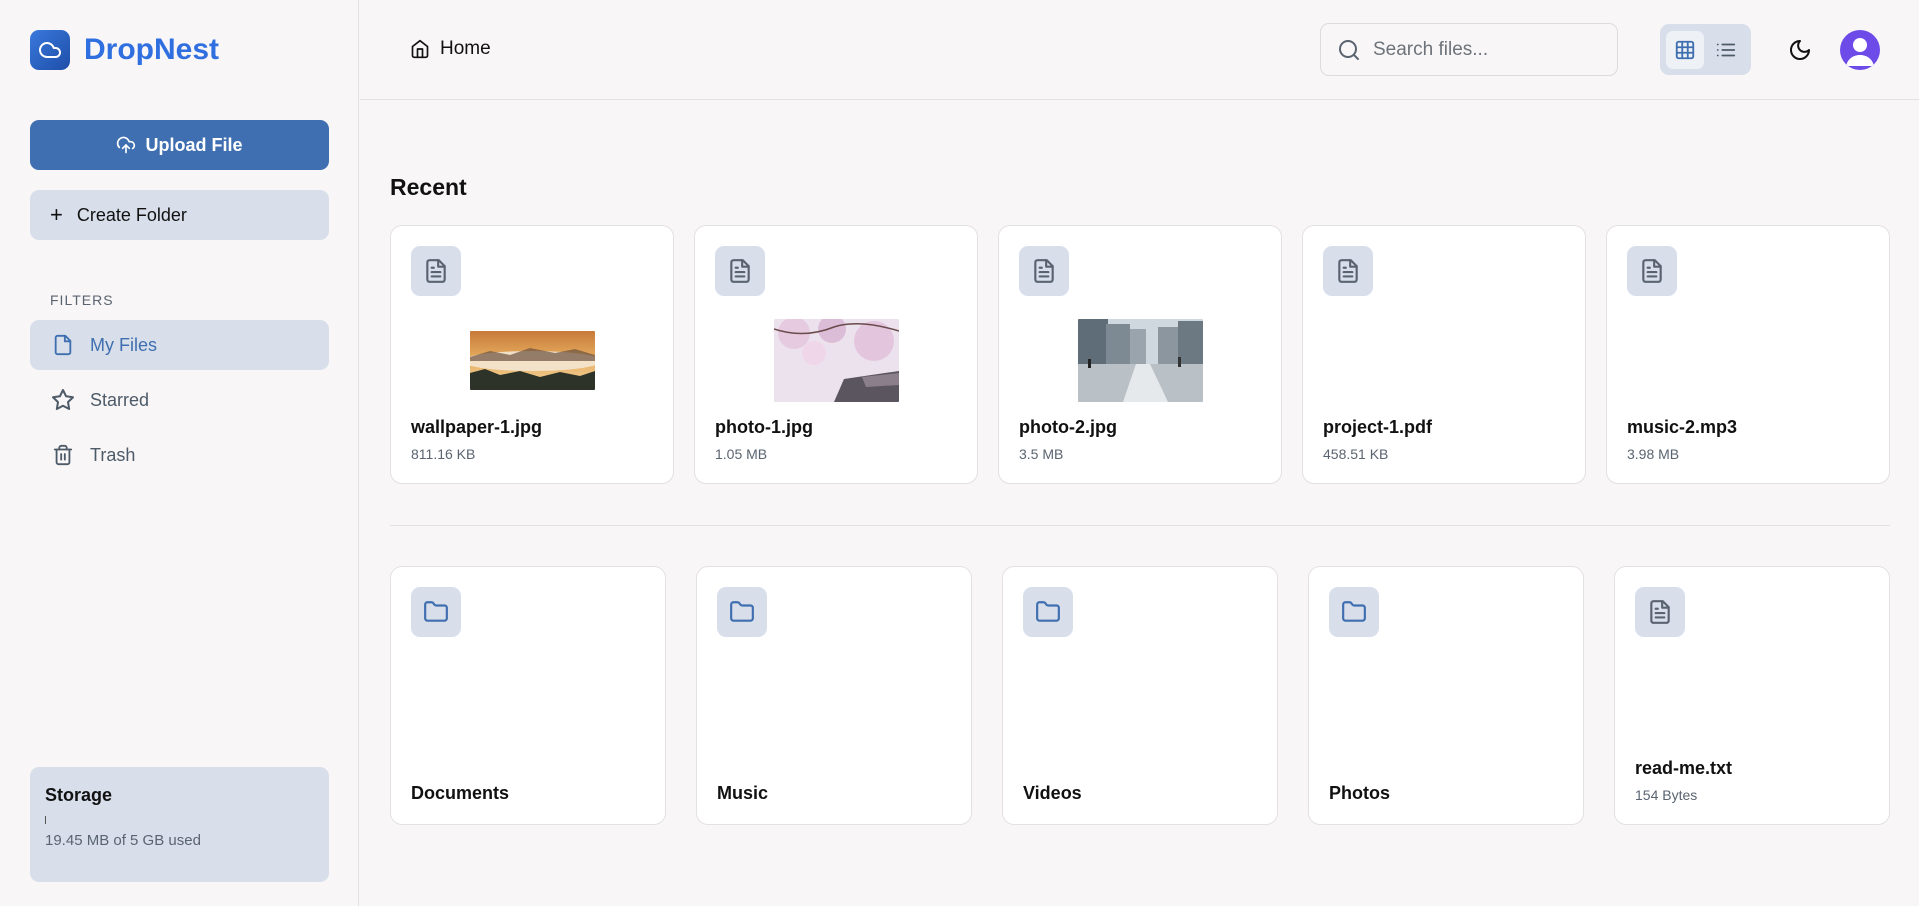 The image size is (1919, 906). What do you see at coordinates (50, 50) in the screenshot?
I see `cloud-logo-icon` at bounding box center [50, 50].